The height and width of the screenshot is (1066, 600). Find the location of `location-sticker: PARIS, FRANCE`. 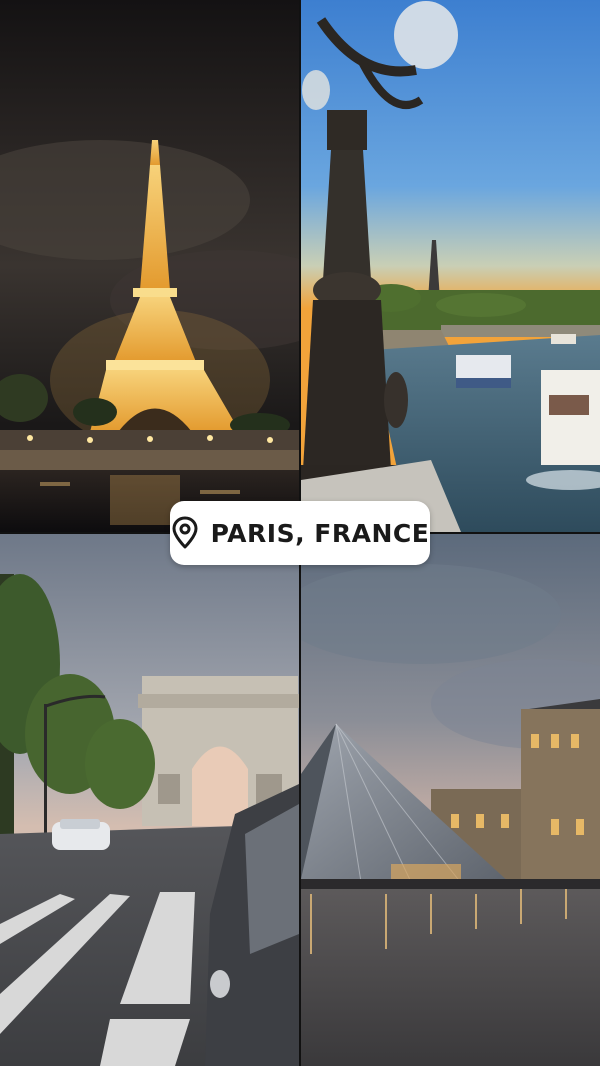

location-sticker: PARIS, FRANCE is located at coordinates (300, 533).